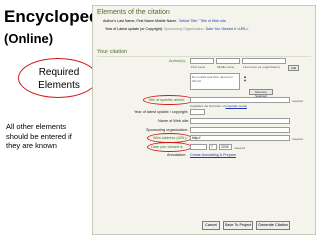 The height and width of the screenshot is (240, 320). What do you see at coordinates (240, 100) in the screenshot?
I see `article-title-input` at bounding box center [240, 100].